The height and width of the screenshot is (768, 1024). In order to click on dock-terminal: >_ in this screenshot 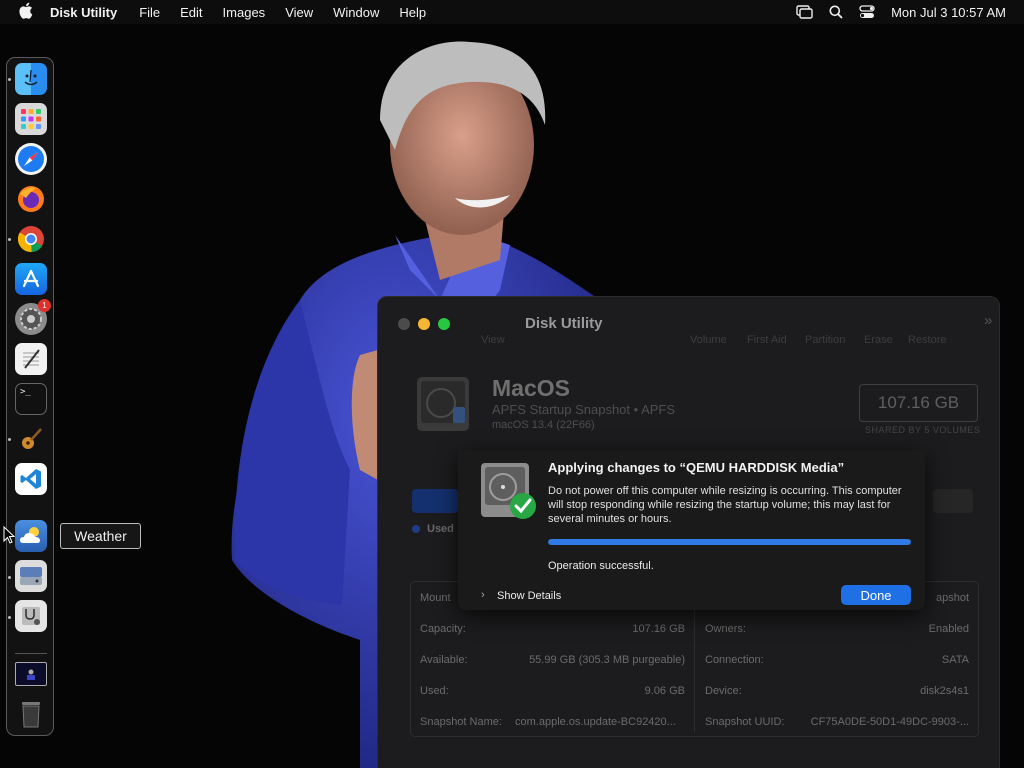, I will do `click(31, 399)`.